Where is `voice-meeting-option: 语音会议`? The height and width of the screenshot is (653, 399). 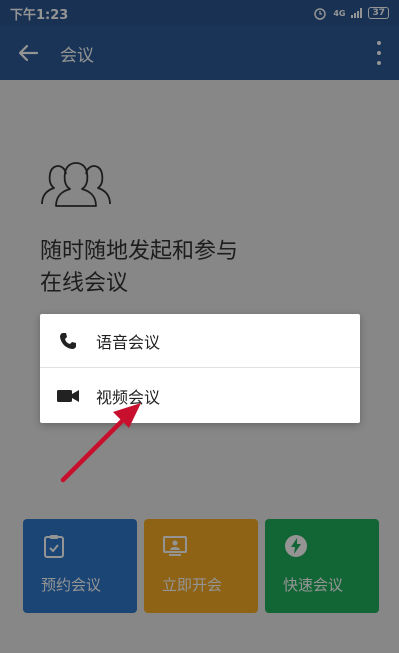
voice-meeting-option: 语音会议 is located at coordinates (200, 341).